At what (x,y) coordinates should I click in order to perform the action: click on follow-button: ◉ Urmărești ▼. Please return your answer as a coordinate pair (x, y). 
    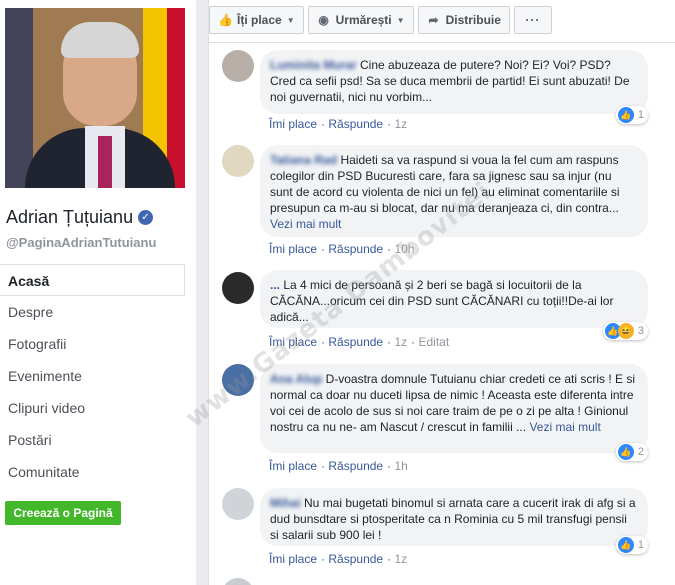
    Looking at the image, I should click on (360, 20).